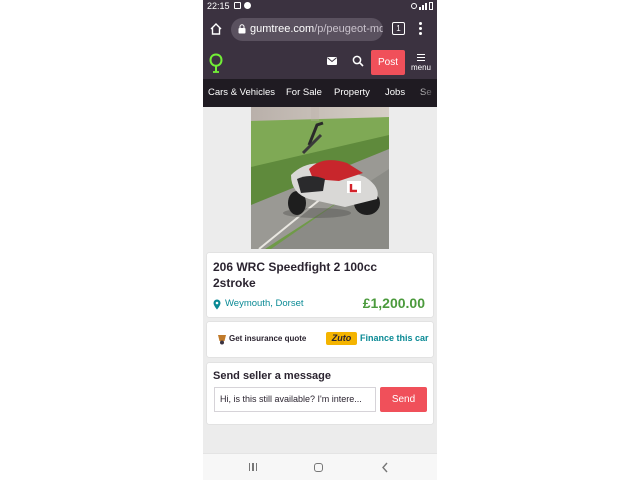 The height and width of the screenshot is (480, 640). What do you see at coordinates (241, 92) in the screenshot?
I see `category-cars-vehicles: Cars & Vehicles` at bounding box center [241, 92].